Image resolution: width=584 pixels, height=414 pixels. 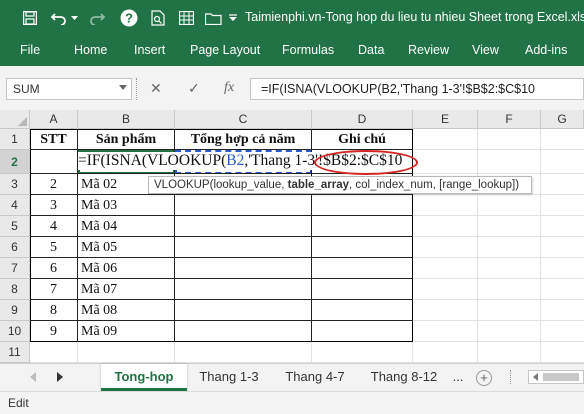 I want to click on help-icon: ?, so click(x=129, y=18).